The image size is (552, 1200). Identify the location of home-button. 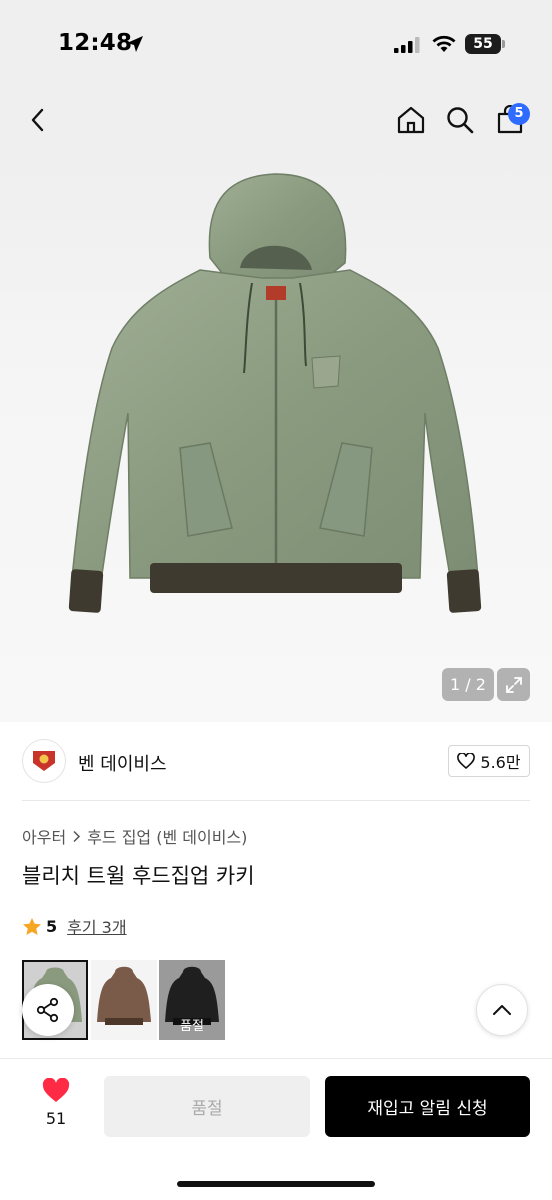
(411, 120).